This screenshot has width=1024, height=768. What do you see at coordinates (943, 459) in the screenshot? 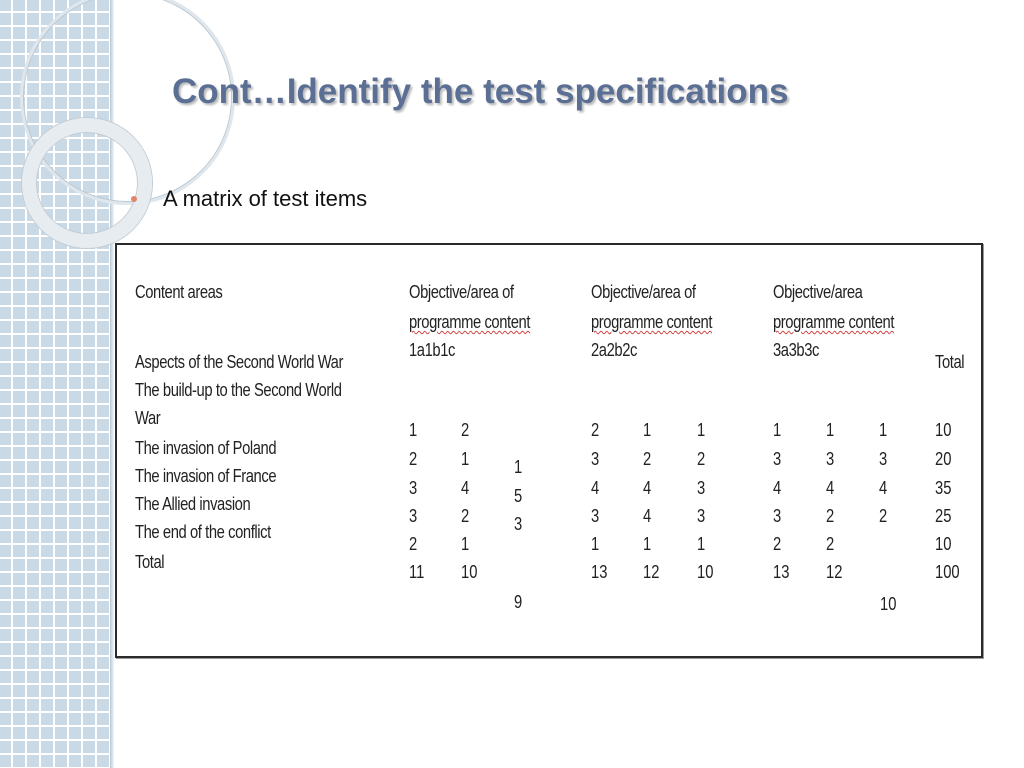
I see `matrix-cell: 20` at bounding box center [943, 459].